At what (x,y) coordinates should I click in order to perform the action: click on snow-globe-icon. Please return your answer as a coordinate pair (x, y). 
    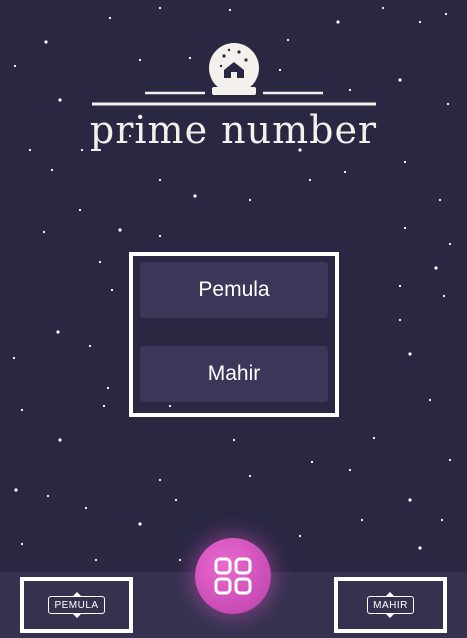
    Looking at the image, I should click on (234, 74).